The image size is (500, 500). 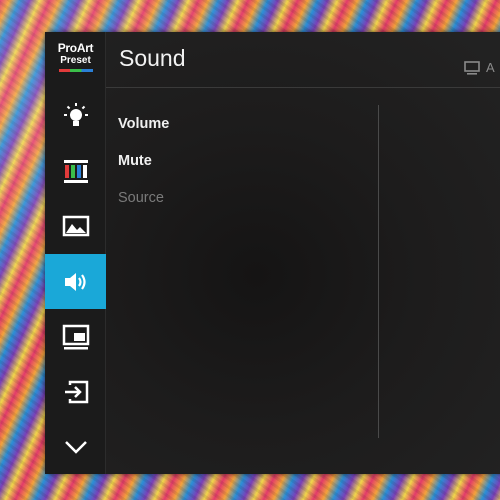 What do you see at coordinates (303, 60) in the screenshot?
I see `panel-header: Sound A` at bounding box center [303, 60].